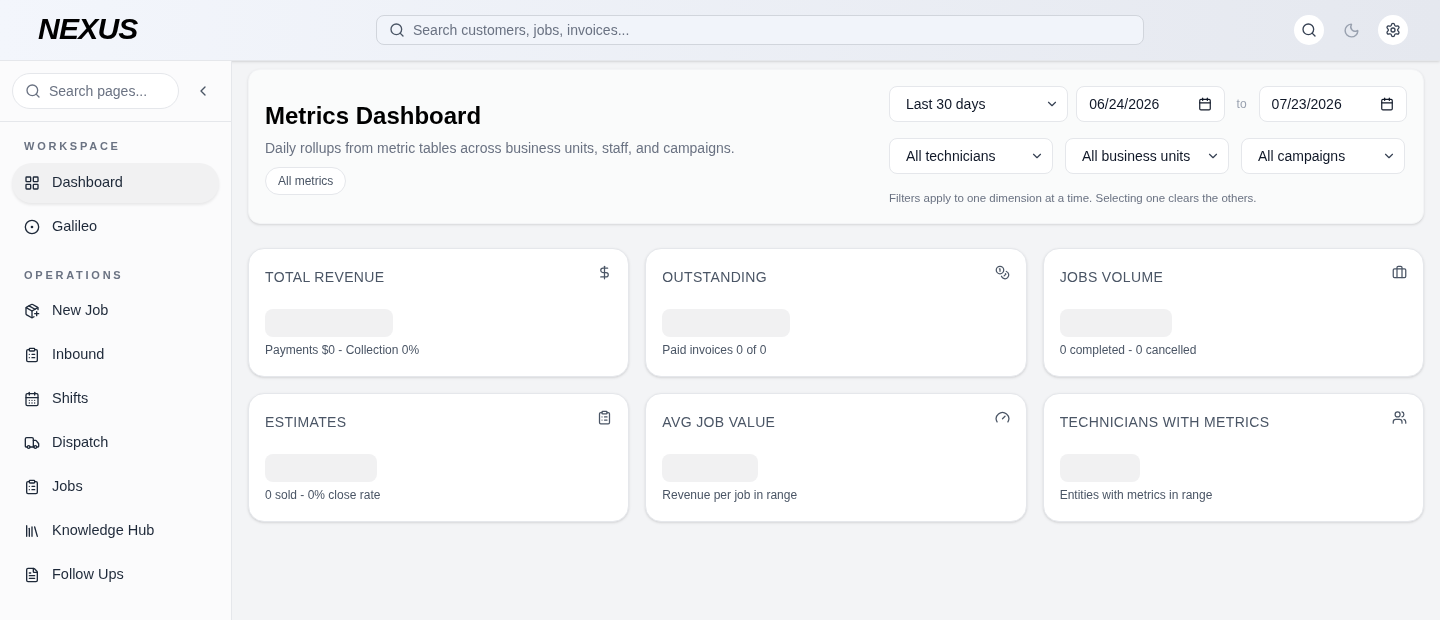 The height and width of the screenshot is (620, 1440). I want to click on metric-title: TOTAL REVENUE, so click(325, 278).